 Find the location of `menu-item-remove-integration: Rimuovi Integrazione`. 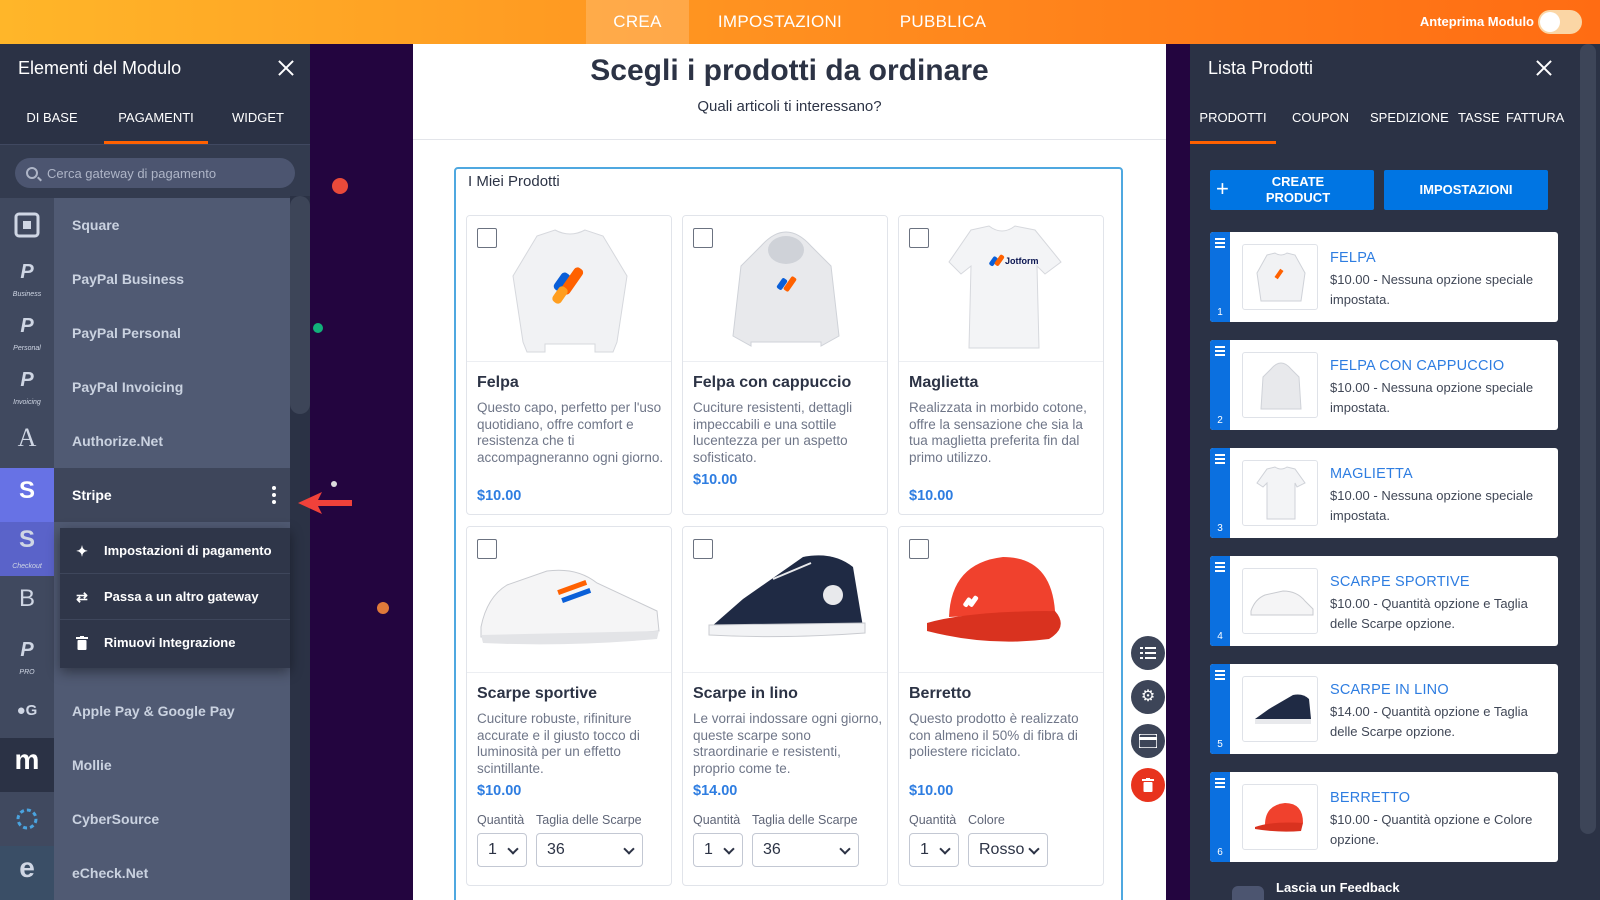

menu-item-remove-integration: Rimuovi Integrazione is located at coordinates (175, 643).